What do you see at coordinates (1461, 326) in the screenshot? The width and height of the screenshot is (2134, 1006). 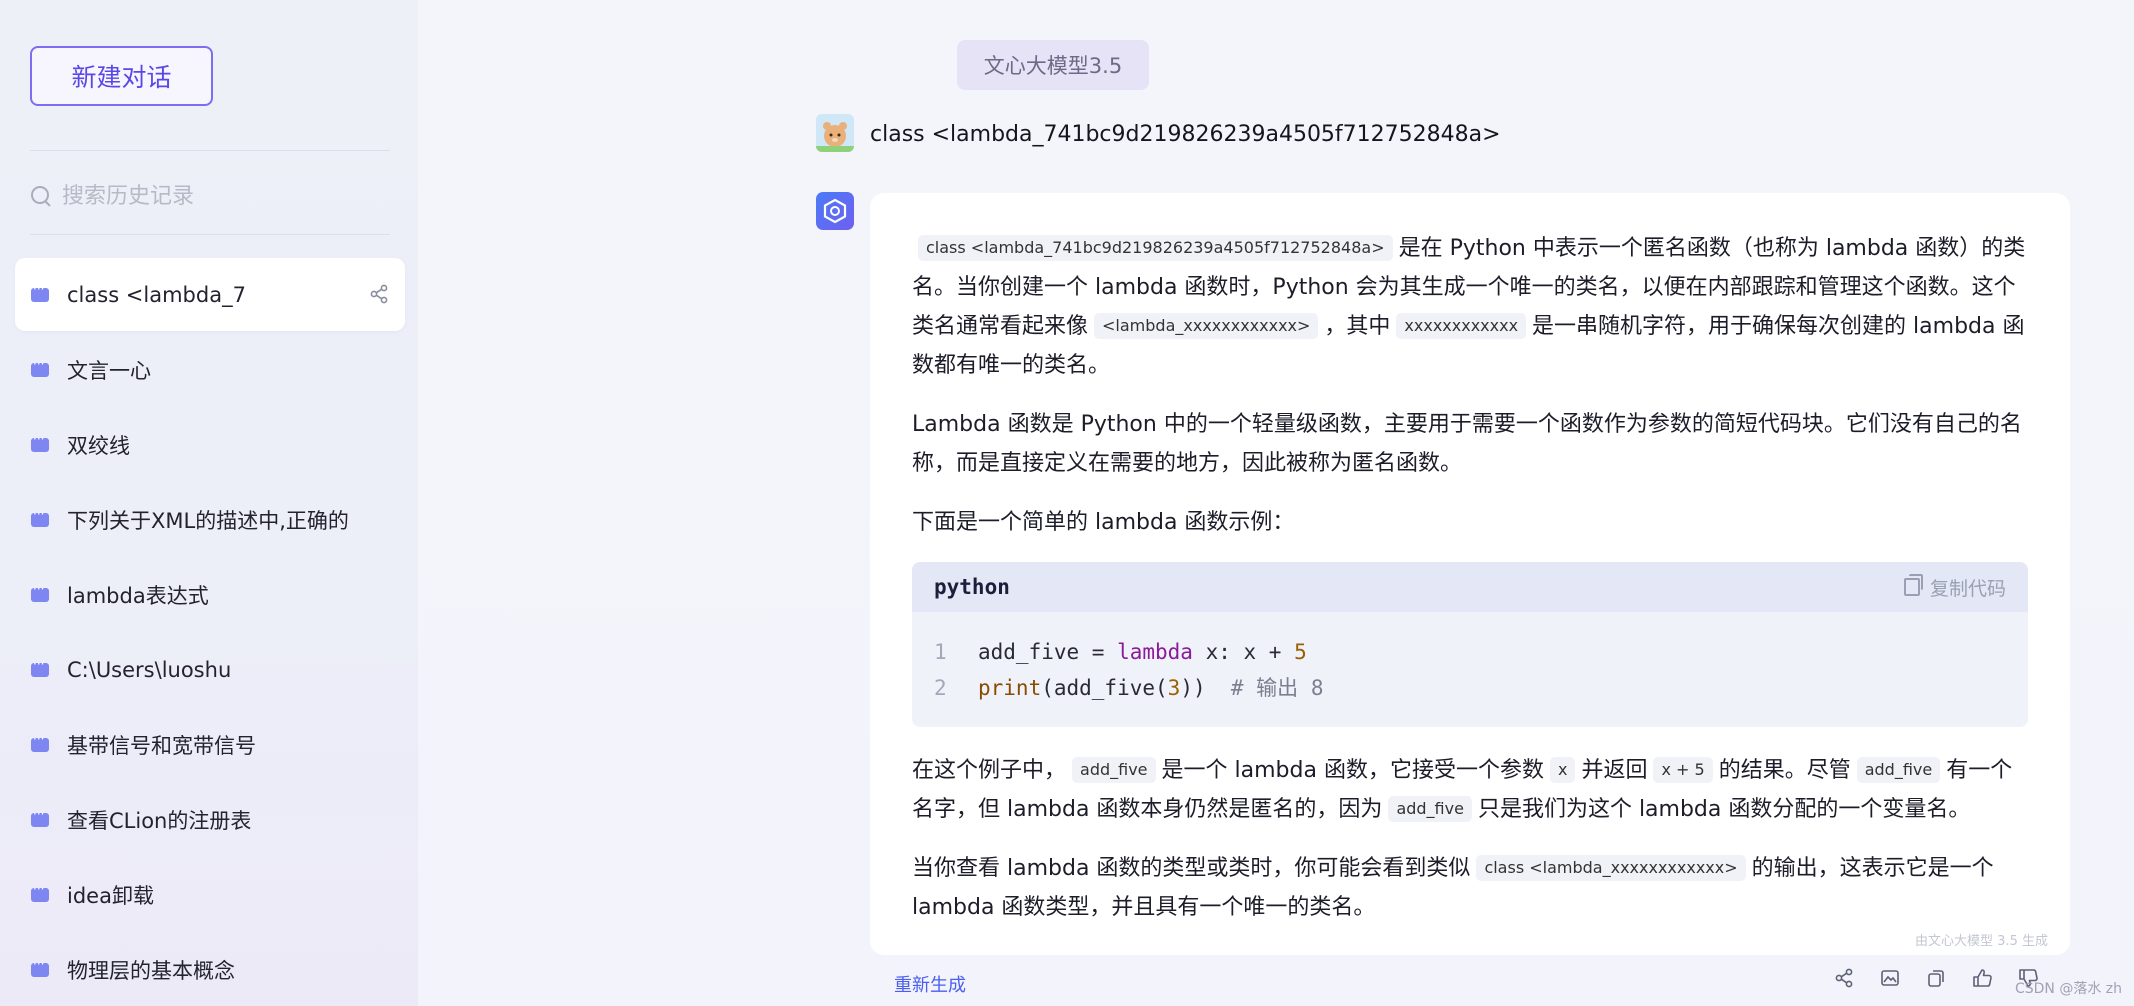 I see `inline-code: xxxxxxxxxxxx` at bounding box center [1461, 326].